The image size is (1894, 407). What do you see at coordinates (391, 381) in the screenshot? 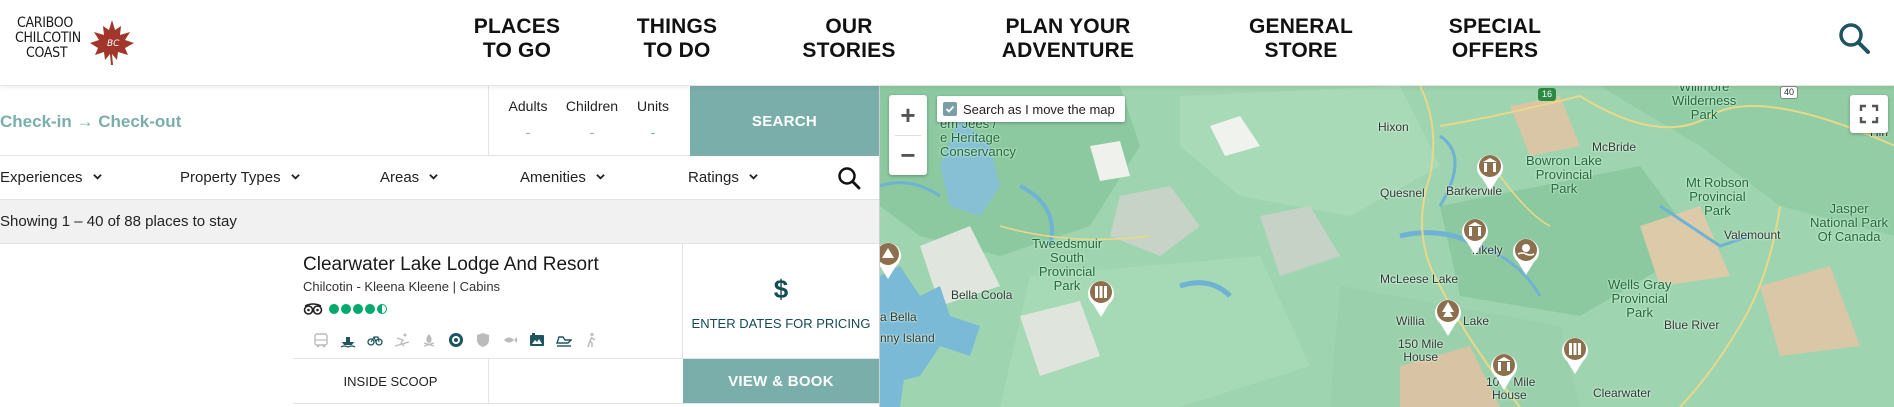
I see `inside-scoop-button: INSIDE SCOOP` at bounding box center [391, 381].